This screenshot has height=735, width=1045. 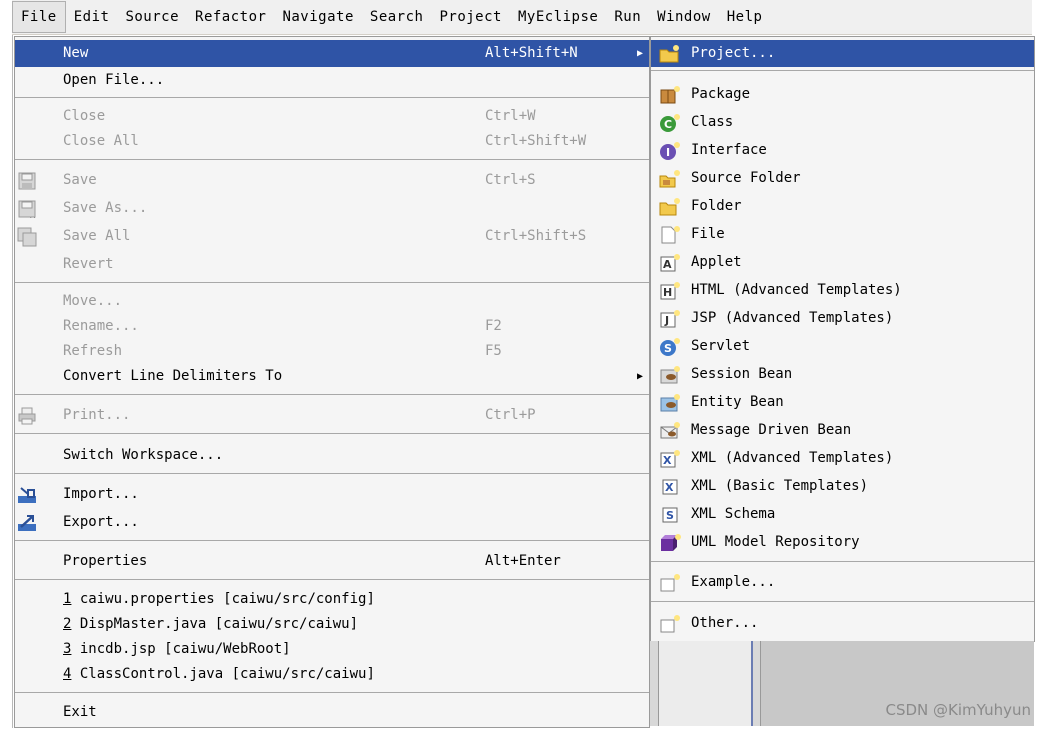 I want to click on shortcut-label: Ctrl+P, so click(x=510, y=415).